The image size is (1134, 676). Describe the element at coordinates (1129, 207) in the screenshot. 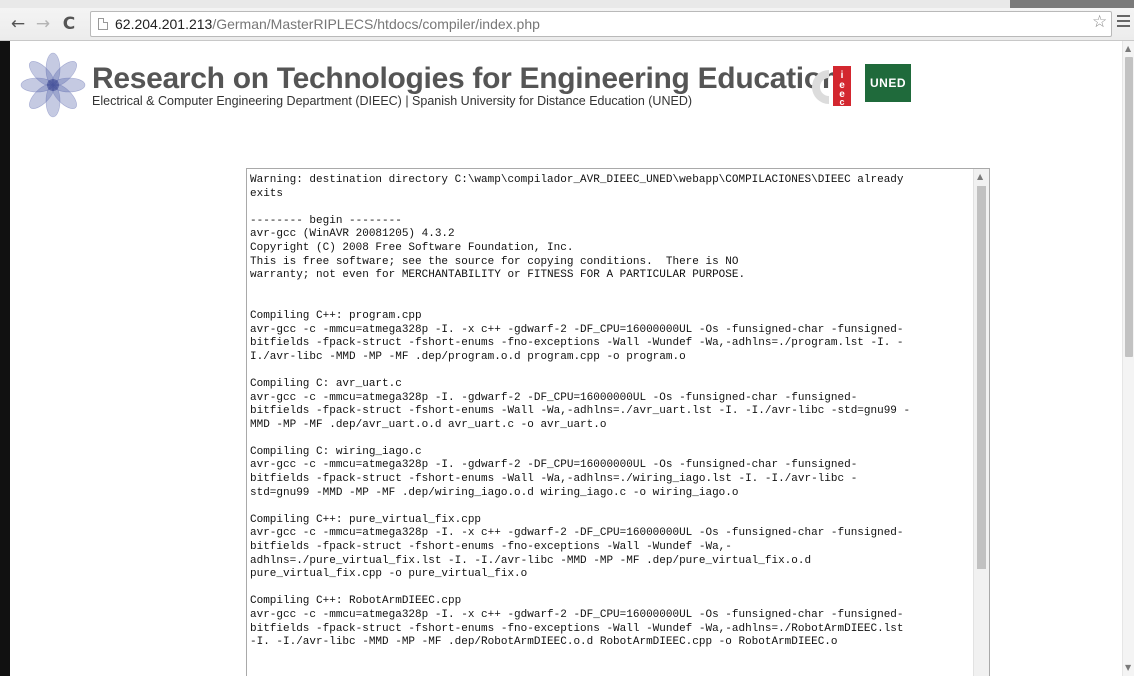

I see `page-scrollbar-thumb` at that location.